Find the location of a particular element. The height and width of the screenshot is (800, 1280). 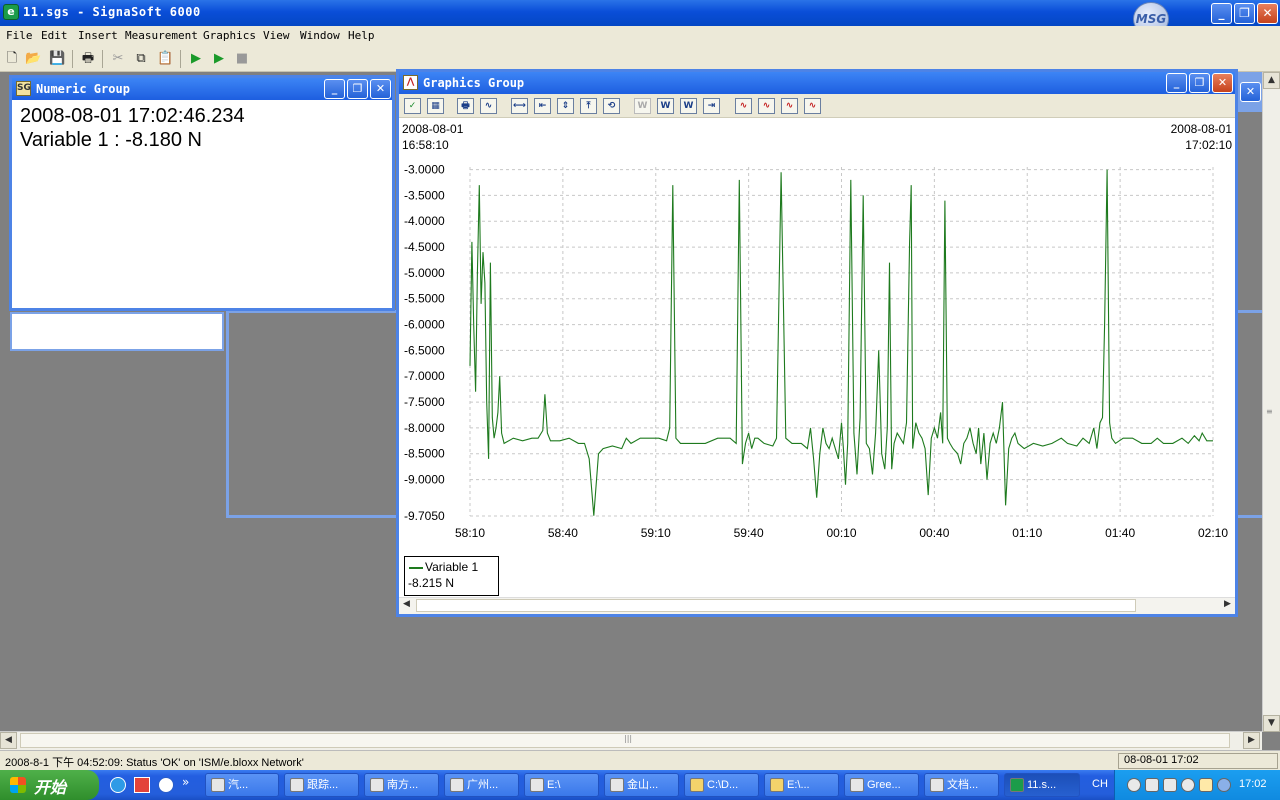

chart-properties-icon: ✓ is located at coordinates (412, 106).